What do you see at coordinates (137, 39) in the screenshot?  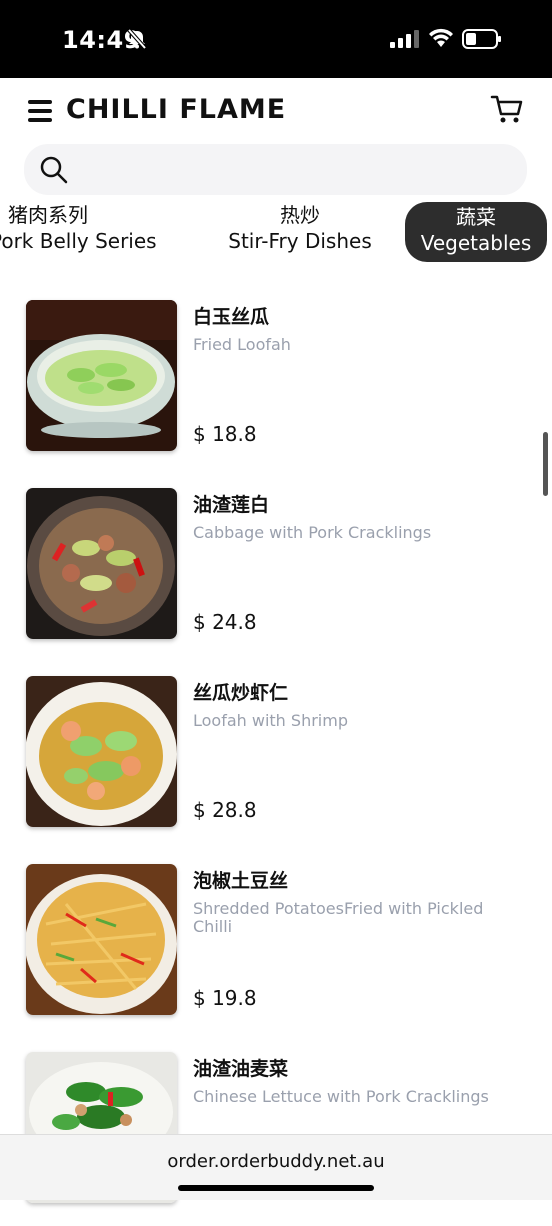 I see `bell-slash-icon` at bounding box center [137, 39].